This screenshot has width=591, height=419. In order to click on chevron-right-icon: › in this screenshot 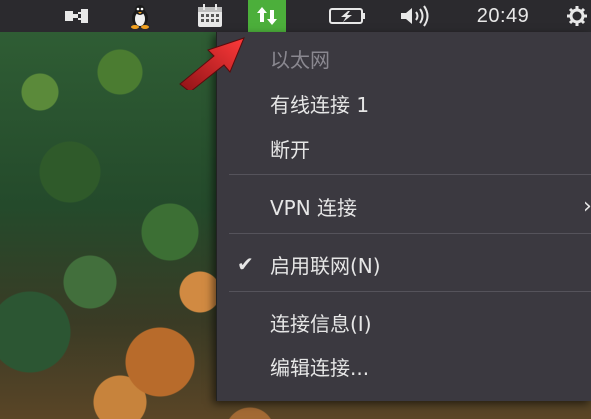, I will do `click(587, 206)`.